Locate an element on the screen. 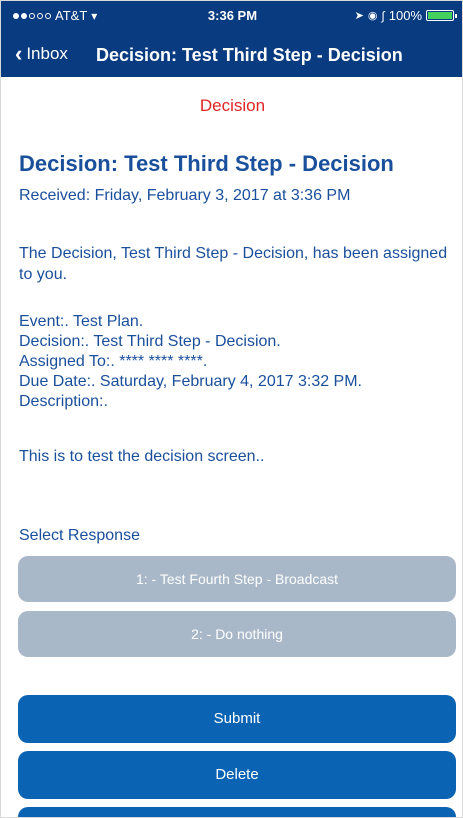 Image resolution: width=463 pixels, height=818 pixels. page-title: Decision: Test Third Step - Decision is located at coordinates (206, 163).